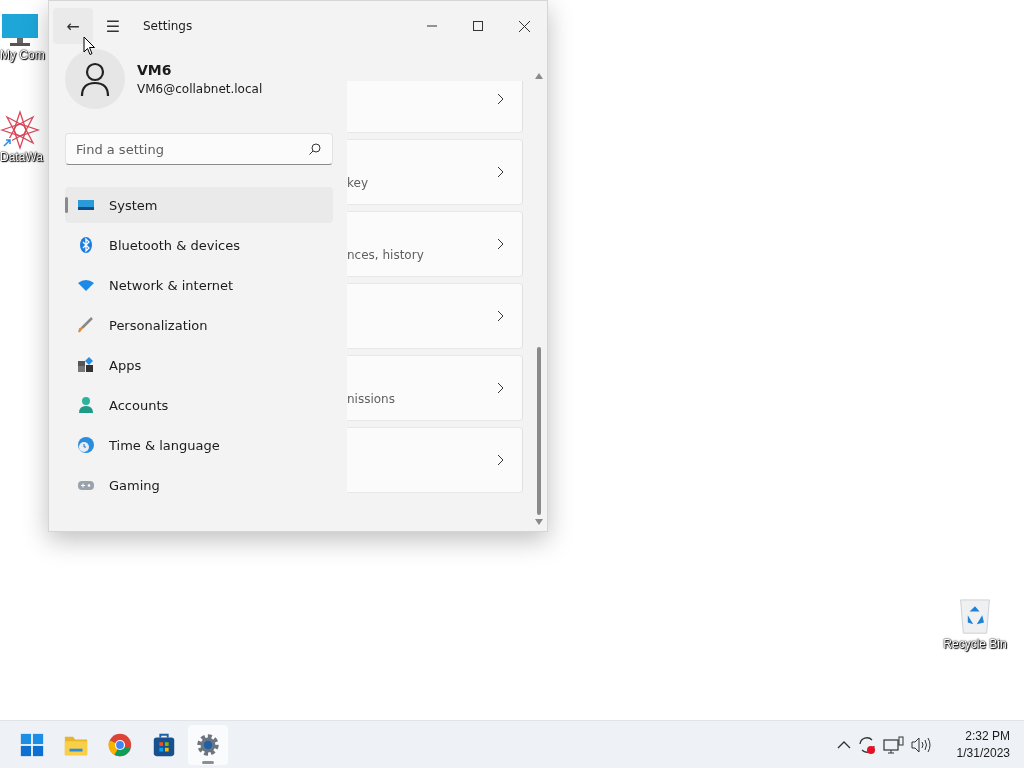  Describe the element at coordinates (32, 744) in the screenshot. I see `start-icon` at that location.